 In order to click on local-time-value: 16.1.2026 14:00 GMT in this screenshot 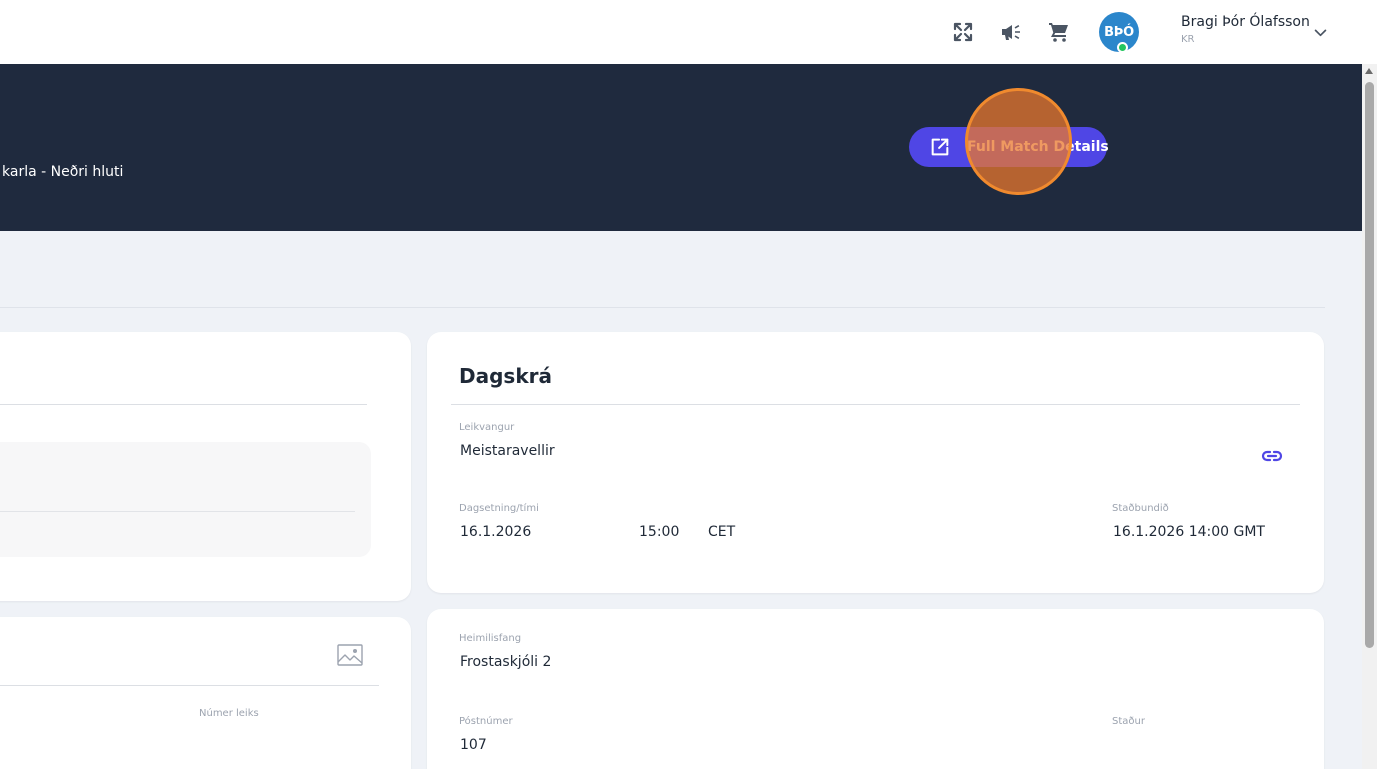, I will do `click(1189, 532)`.